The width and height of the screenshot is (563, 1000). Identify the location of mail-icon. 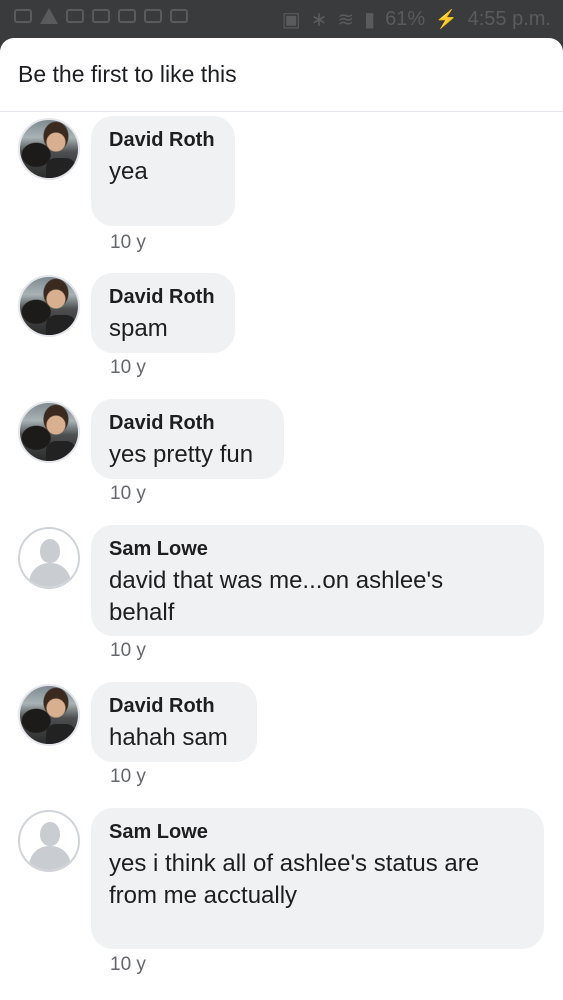
(23, 16).